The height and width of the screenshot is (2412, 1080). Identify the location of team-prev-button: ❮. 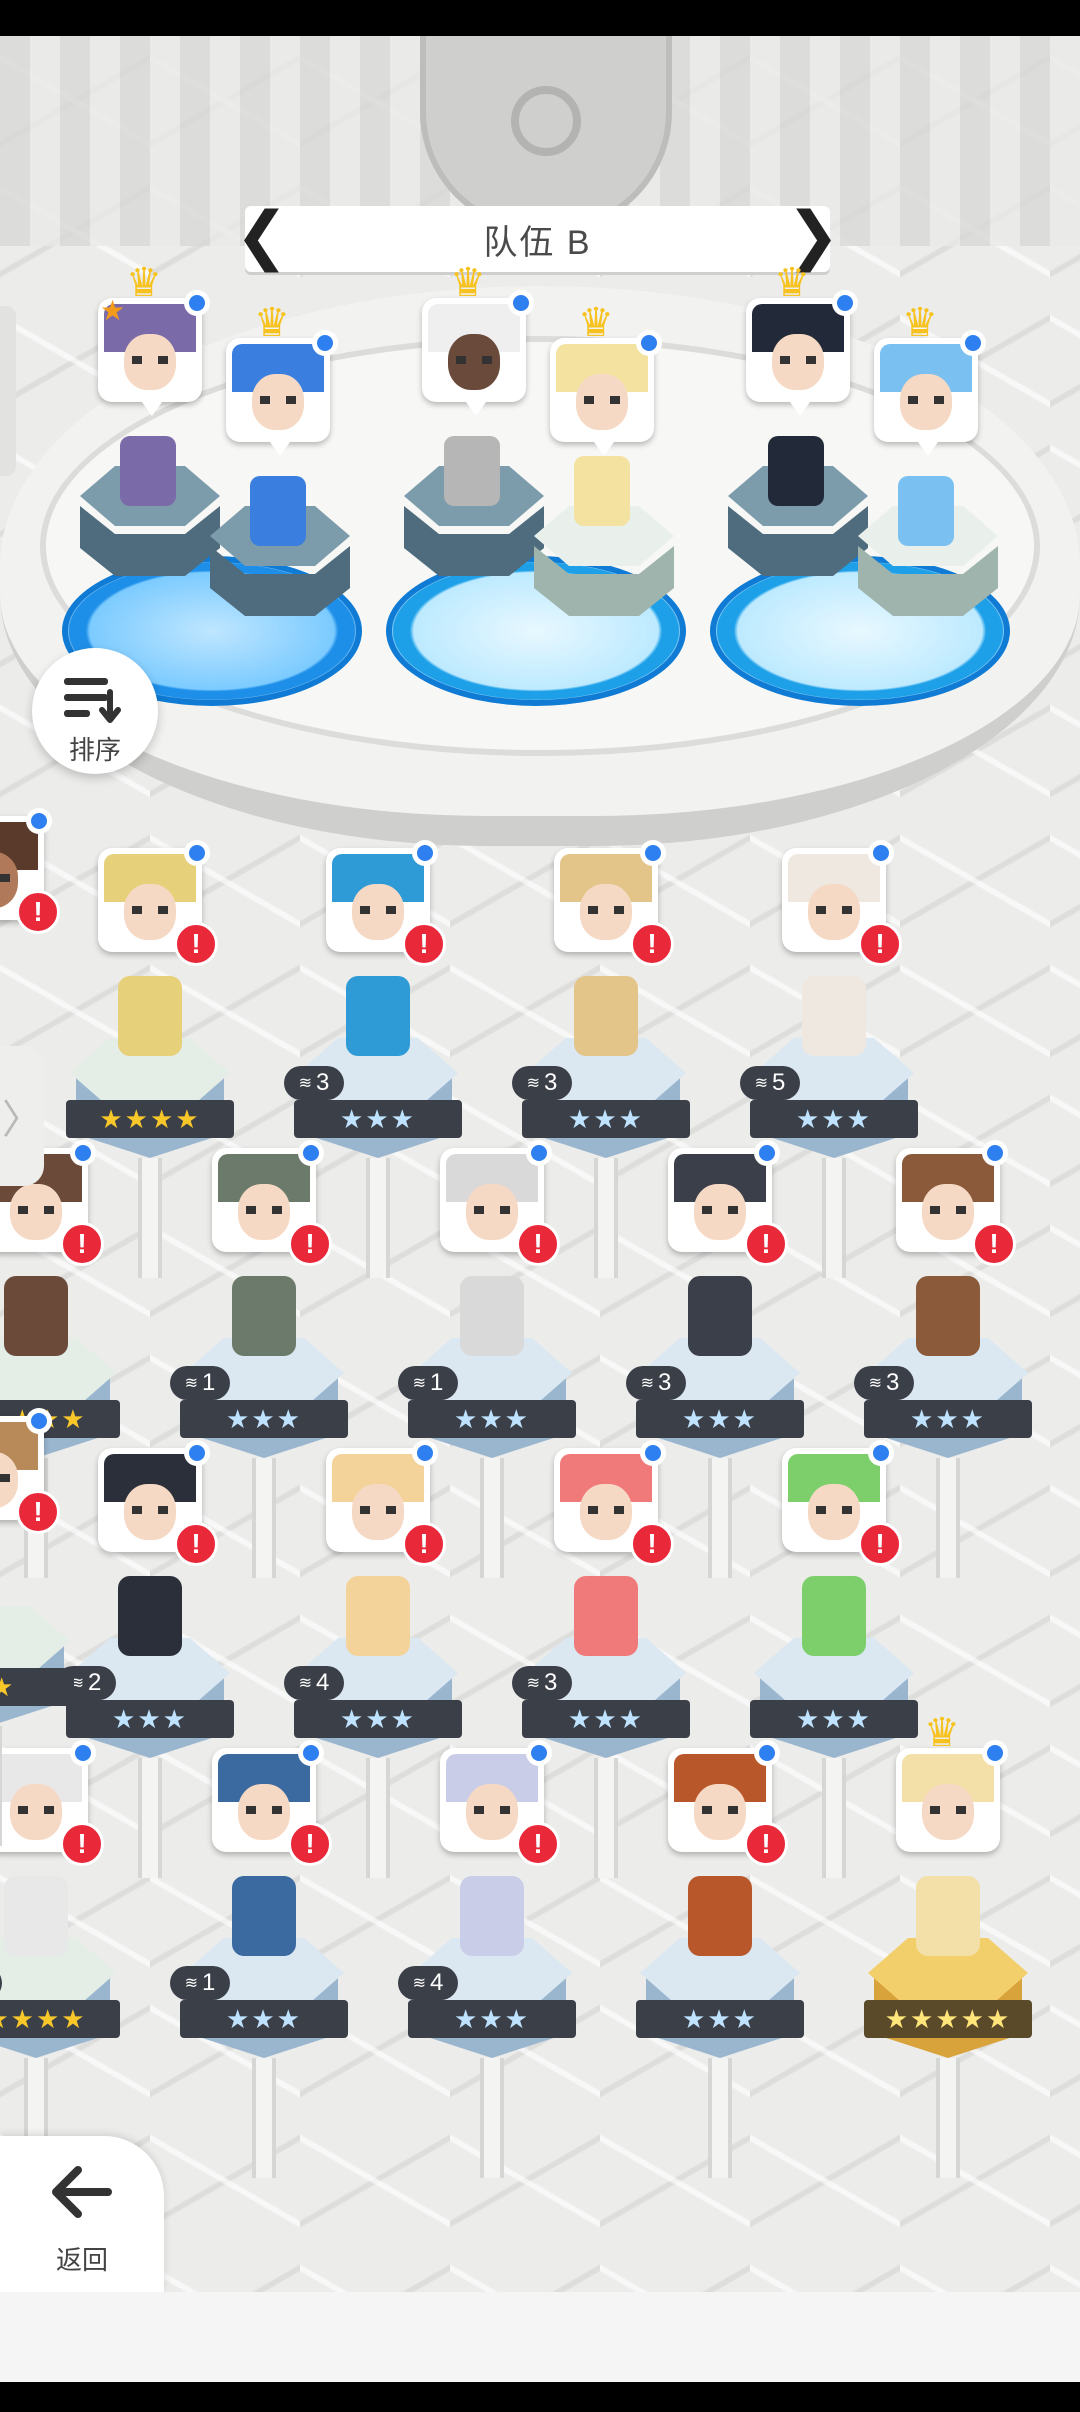
(262, 235).